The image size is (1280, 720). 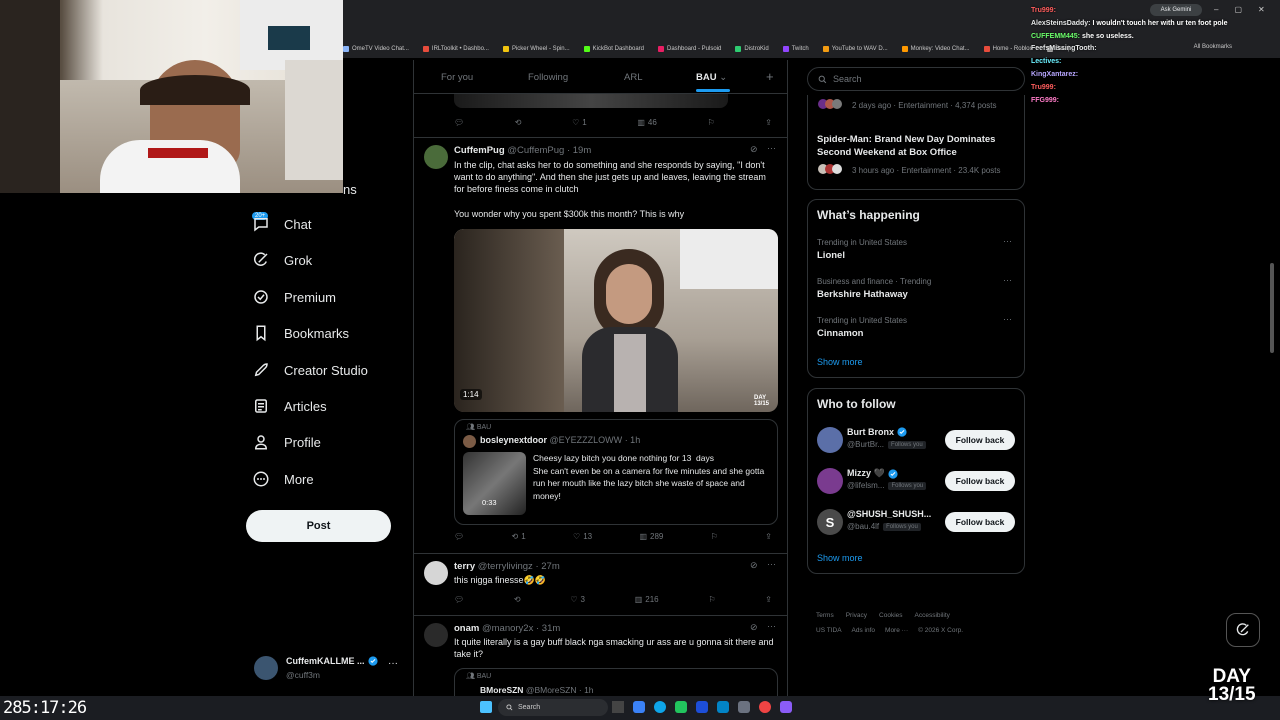 I want to click on add-tab-icon: +, so click(x=770, y=76).